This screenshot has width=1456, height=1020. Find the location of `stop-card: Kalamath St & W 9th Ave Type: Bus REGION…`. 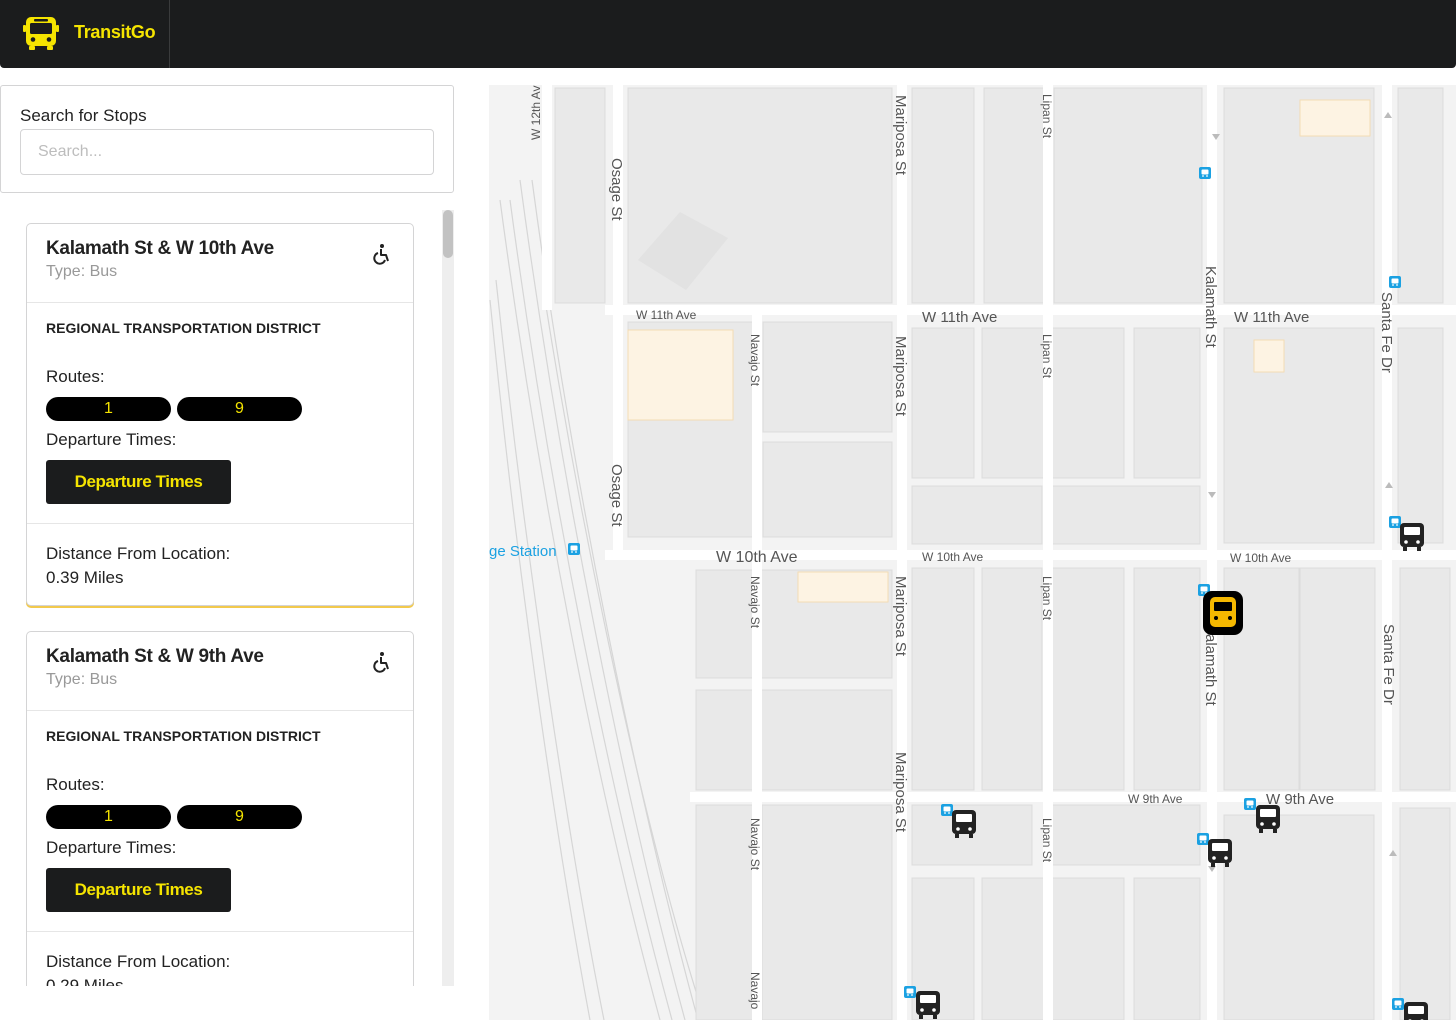

stop-card: Kalamath St & W 9th Ave Type: Bus REGION… is located at coordinates (220, 808).